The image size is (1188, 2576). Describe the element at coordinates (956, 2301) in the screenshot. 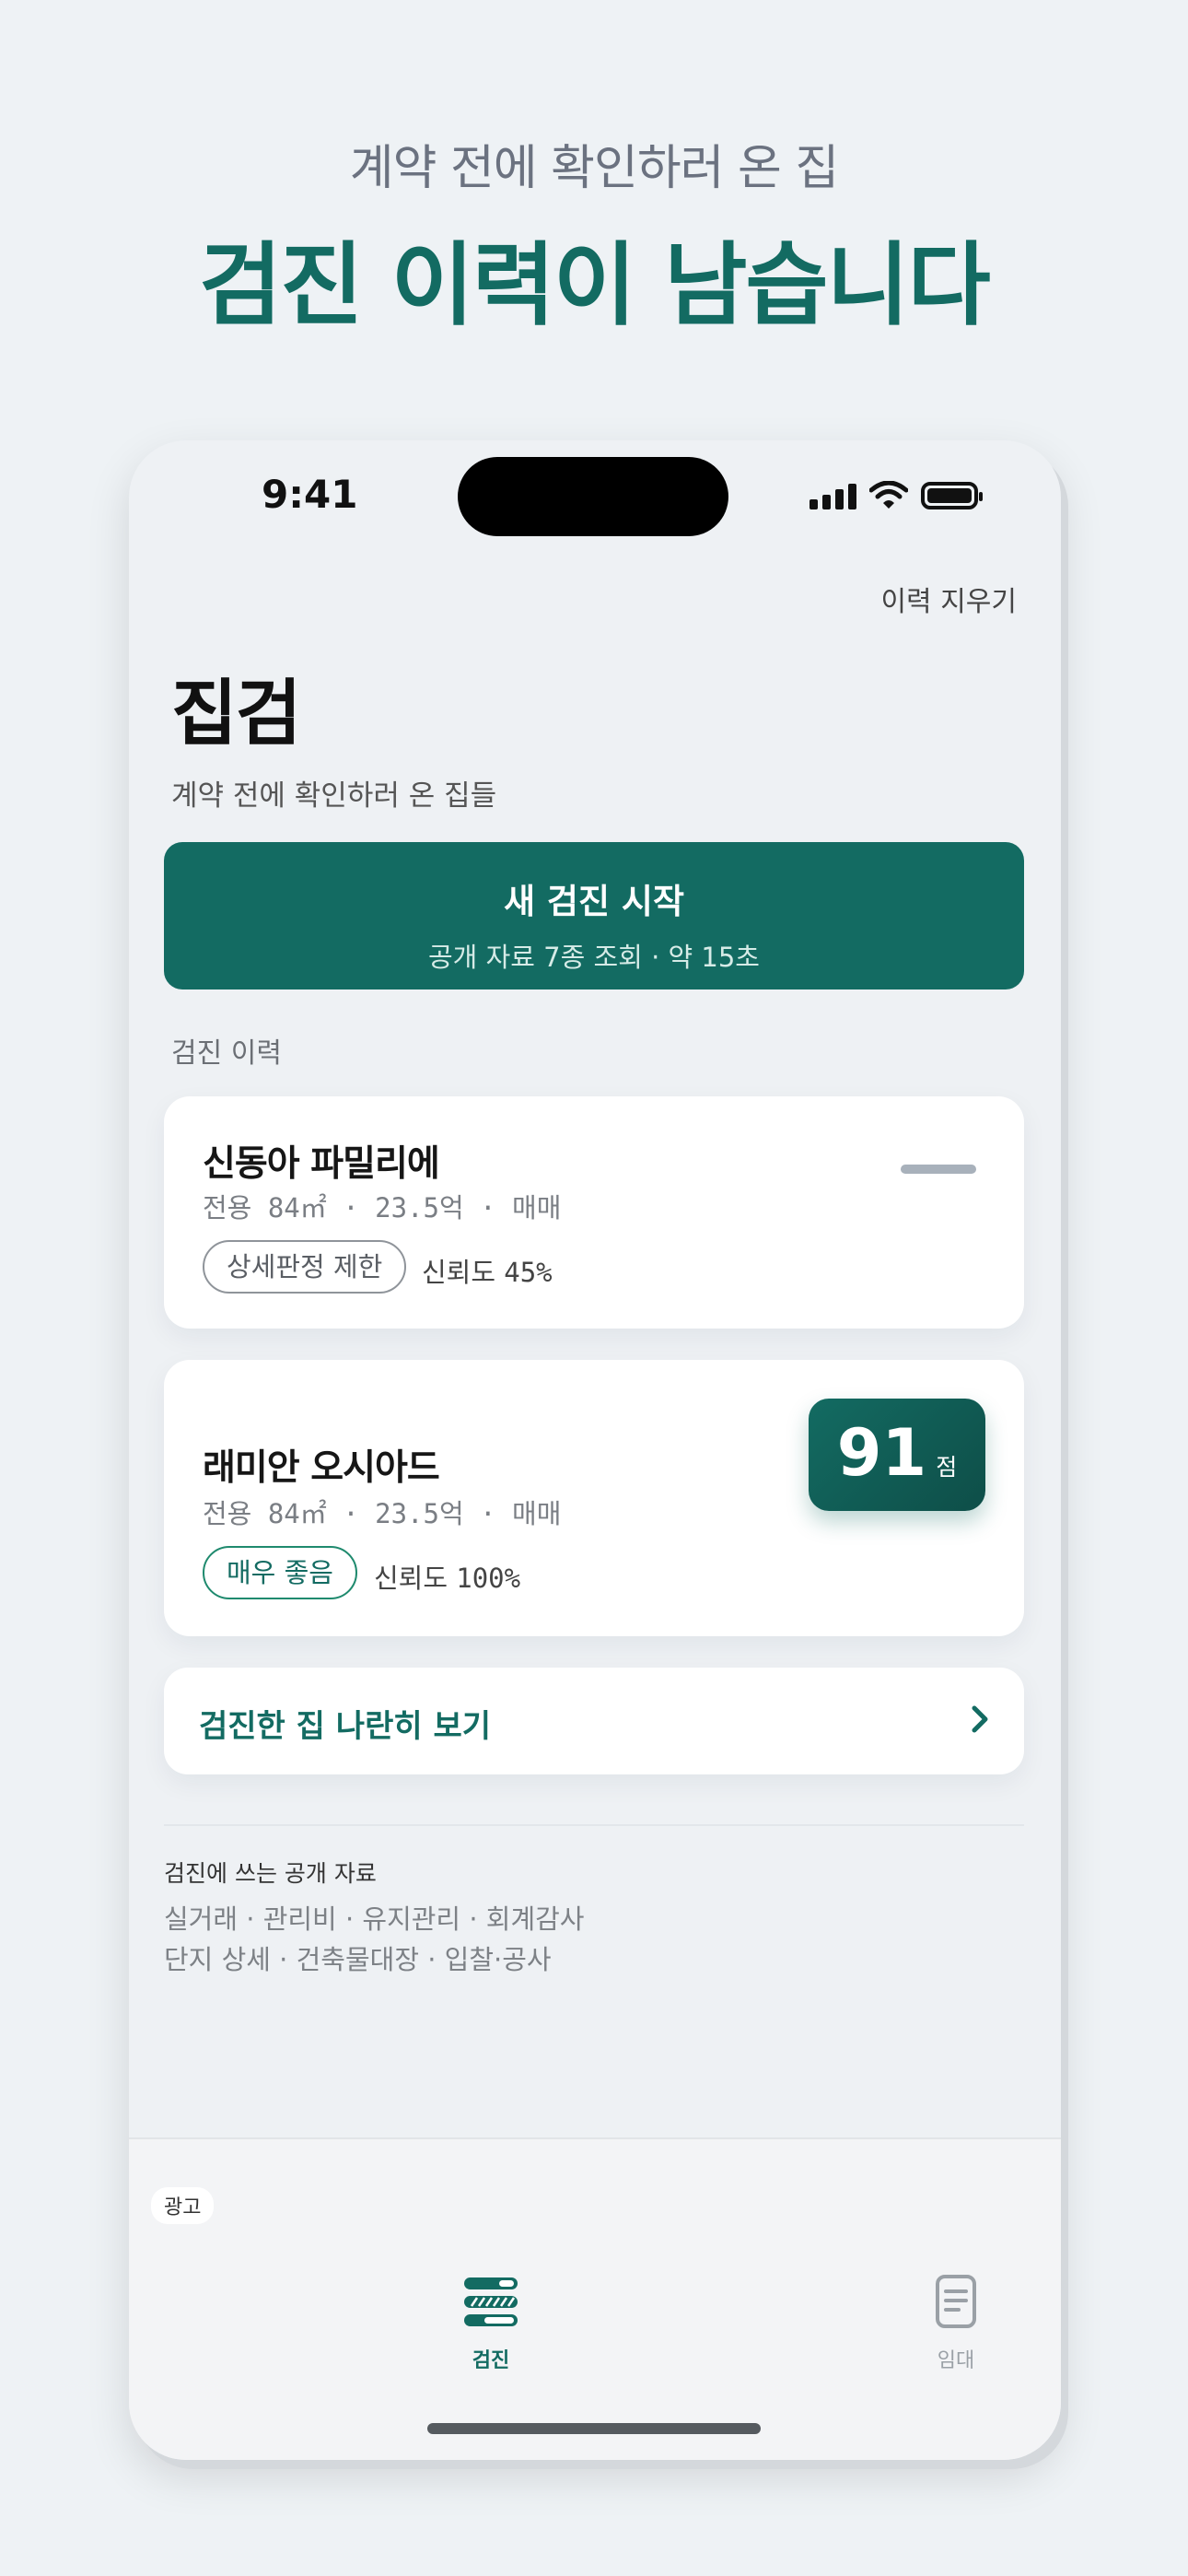

I see `document-icon` at that location.